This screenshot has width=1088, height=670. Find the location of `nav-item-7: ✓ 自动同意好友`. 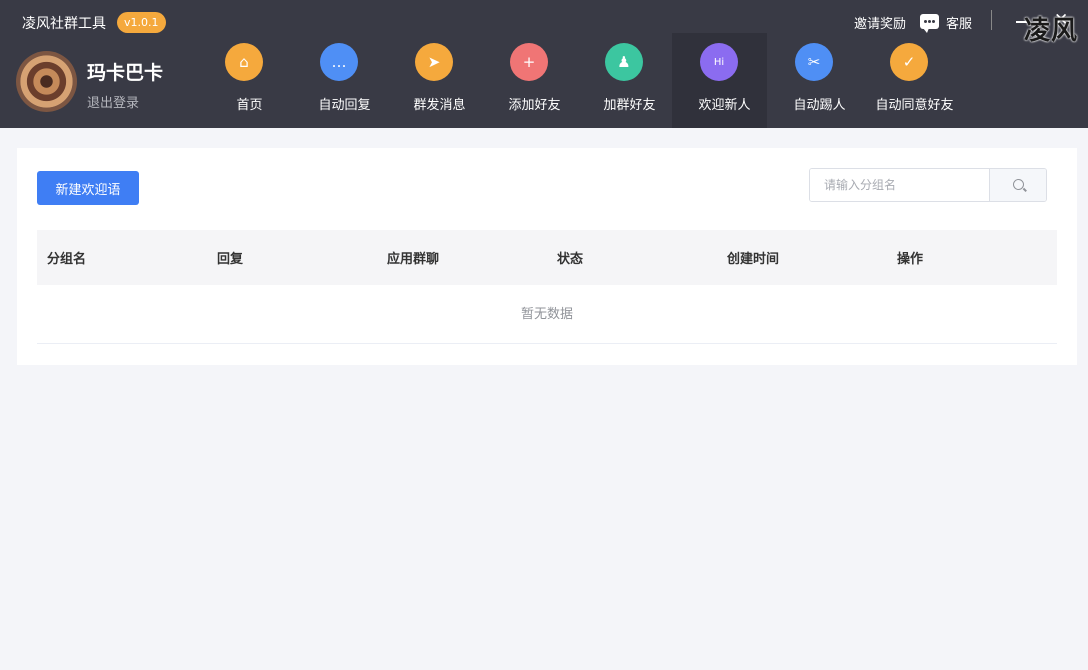

nav-item-7: ✓ 自动同意好友 is located at coordinates (909, 80).